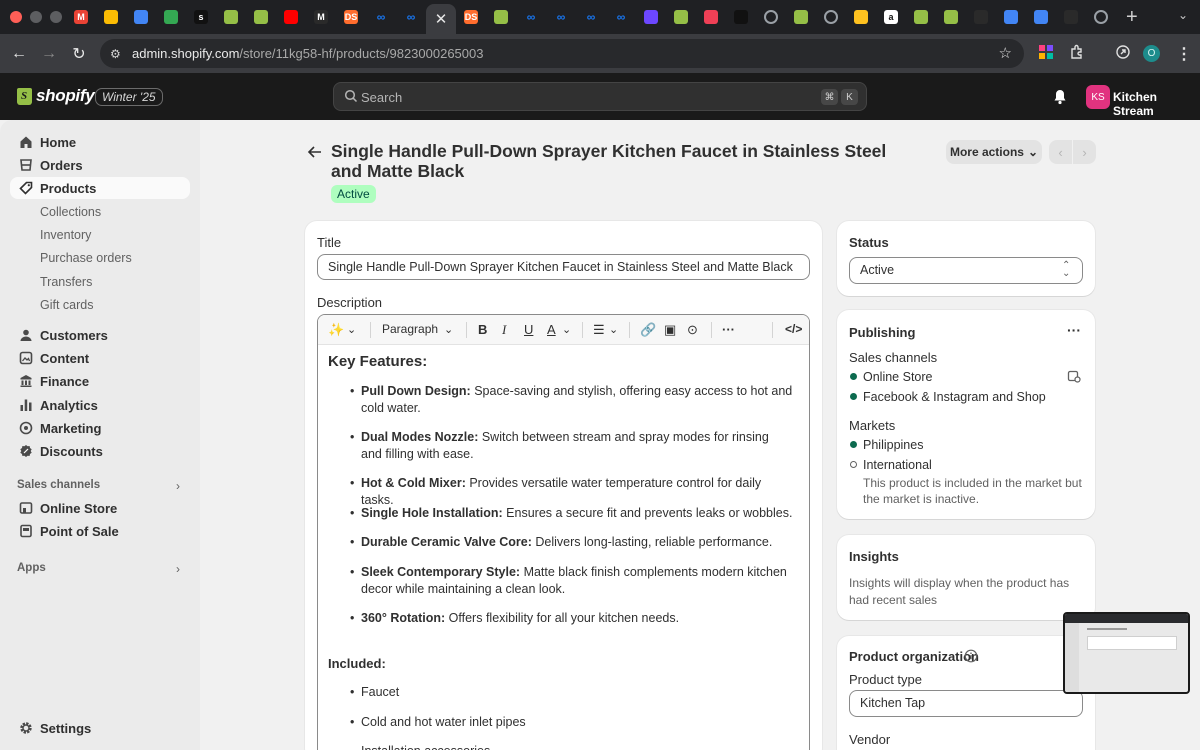 This screenshot has width=1200, height=750. What do you see at coordinates (100, 381) in the screenshot?
I see `sidebar-item-finance: Finance` at bounding box center [100, 381].